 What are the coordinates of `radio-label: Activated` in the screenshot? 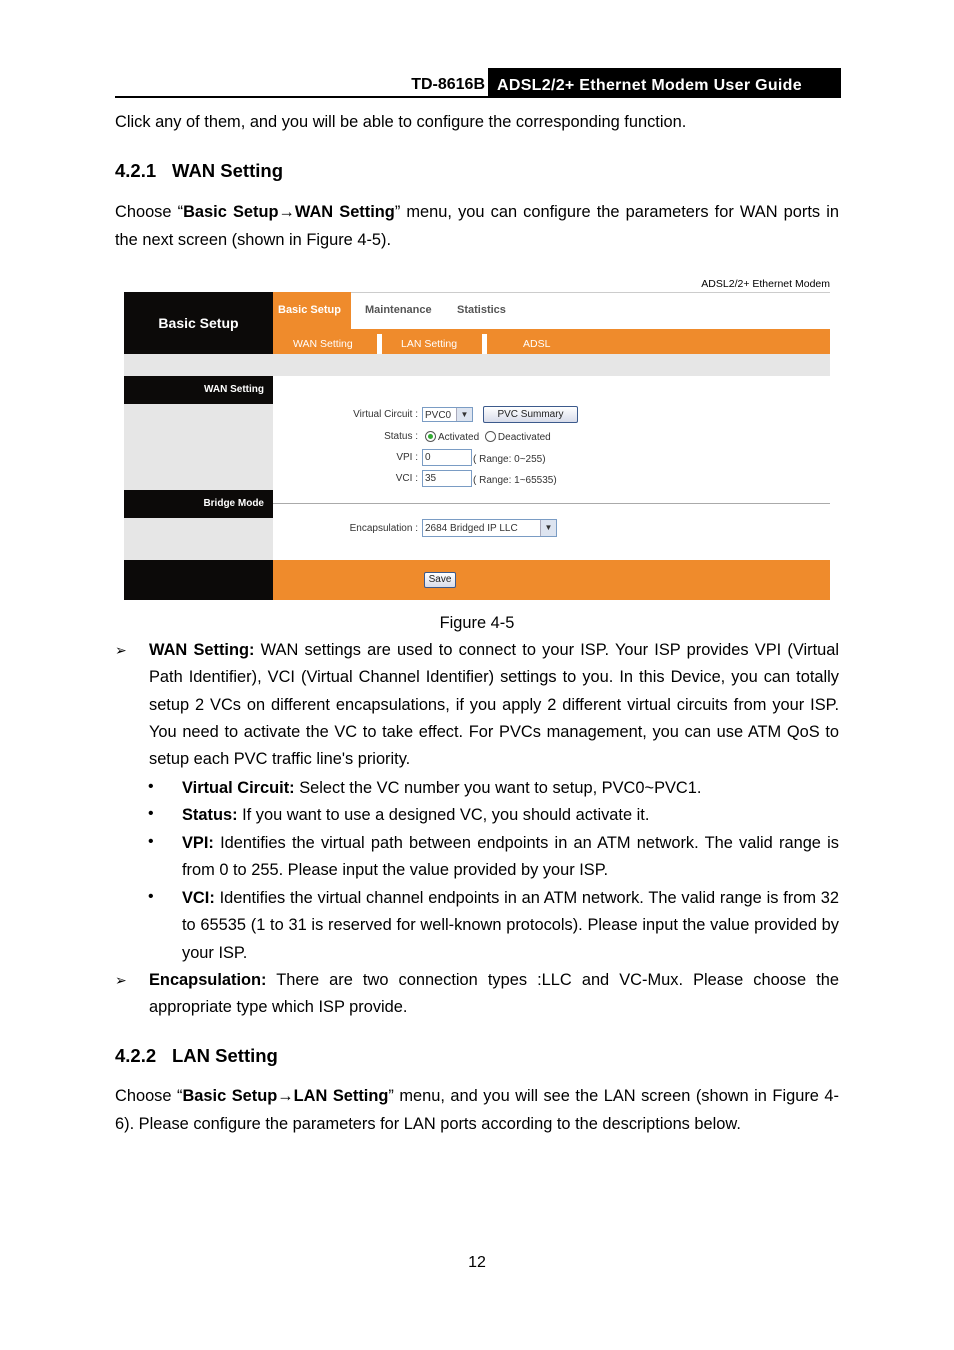 It's located at (459, 437).